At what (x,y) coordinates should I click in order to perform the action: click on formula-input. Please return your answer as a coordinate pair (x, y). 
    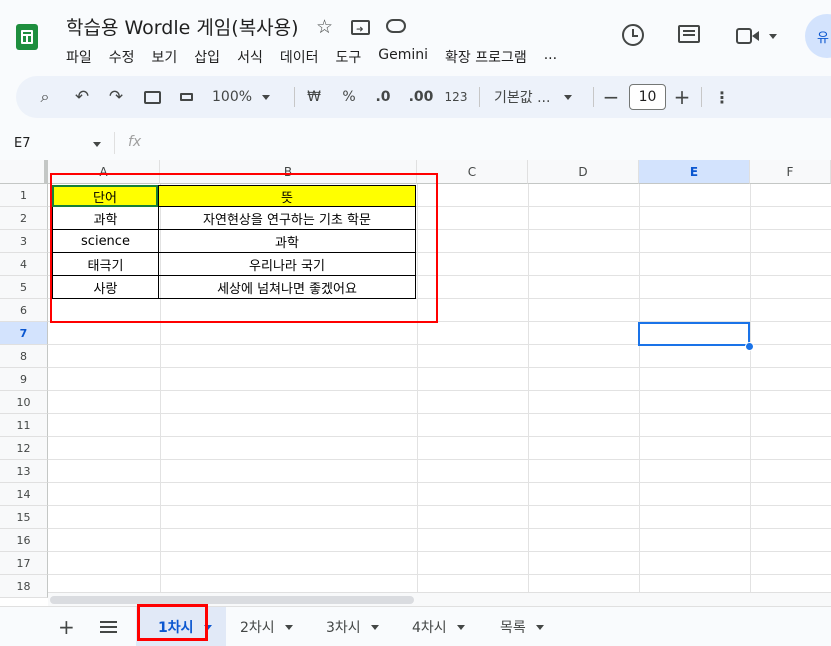
    Looking at the image, I should click on (490, 144).